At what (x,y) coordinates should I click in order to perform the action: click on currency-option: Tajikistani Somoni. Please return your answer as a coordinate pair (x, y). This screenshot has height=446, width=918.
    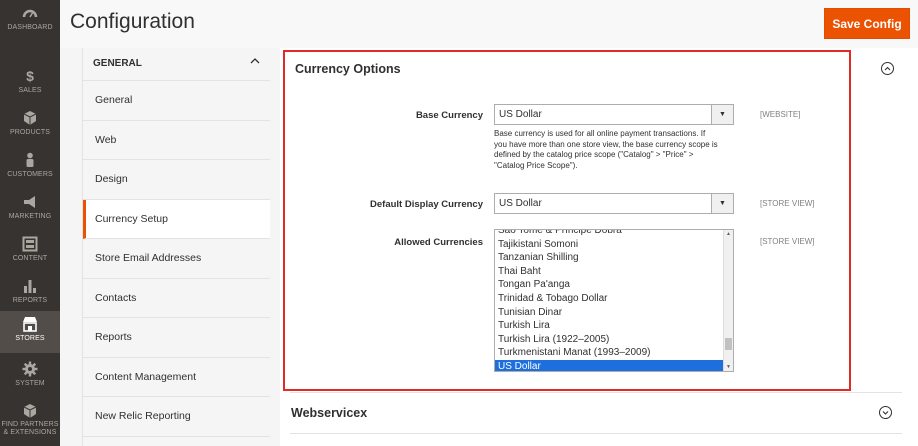
    Looking at the image, I should click on (614, 245).